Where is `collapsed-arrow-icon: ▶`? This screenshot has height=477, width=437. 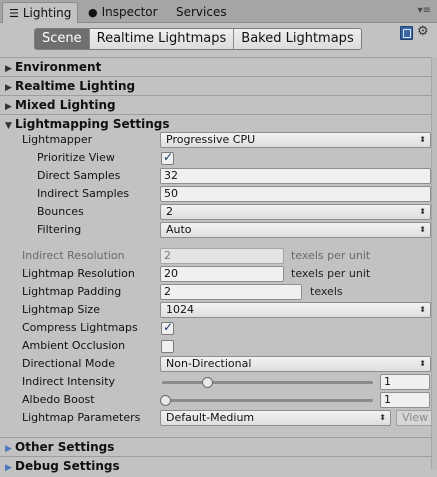 collapsed-arrow-icon: ▶ is located at coordinates (8, 468).